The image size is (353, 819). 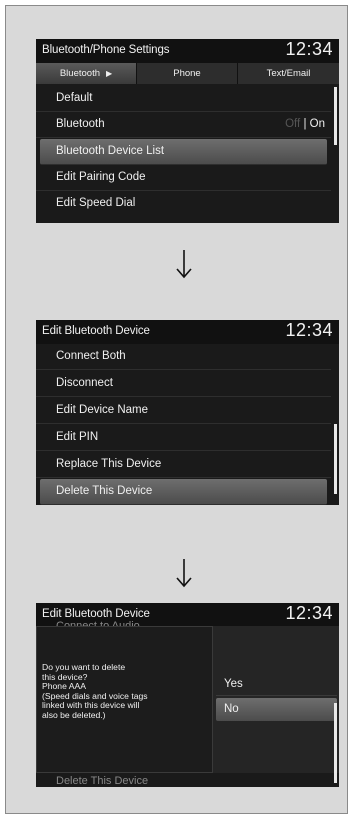 I want to click on dialog-options-panel: Yes No, so click(x=276, y=699).